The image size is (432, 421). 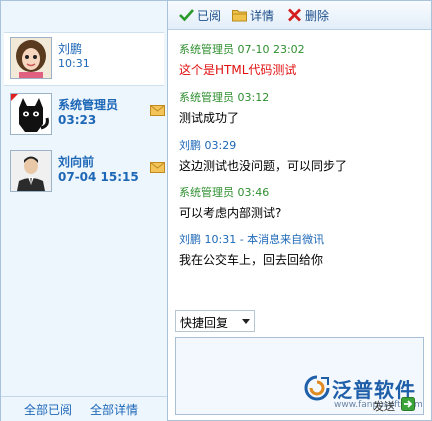 What do you see at coordinates (76, 162) in the screenshot?
I see `contact-name: 刘向前` at bounding box center [76, 162].